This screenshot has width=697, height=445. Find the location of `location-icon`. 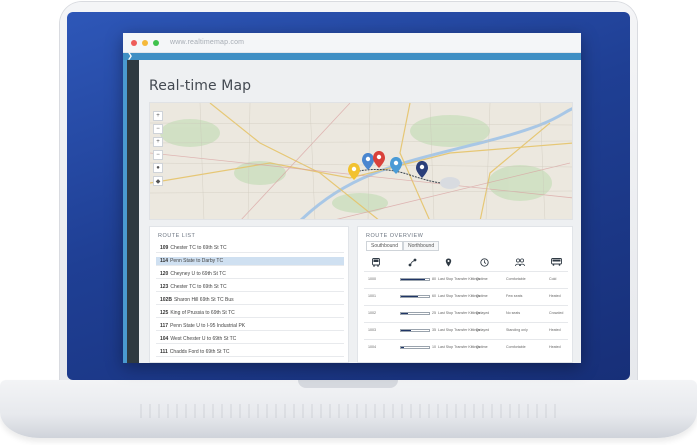

location-icon is located at coordinates (448, 262).